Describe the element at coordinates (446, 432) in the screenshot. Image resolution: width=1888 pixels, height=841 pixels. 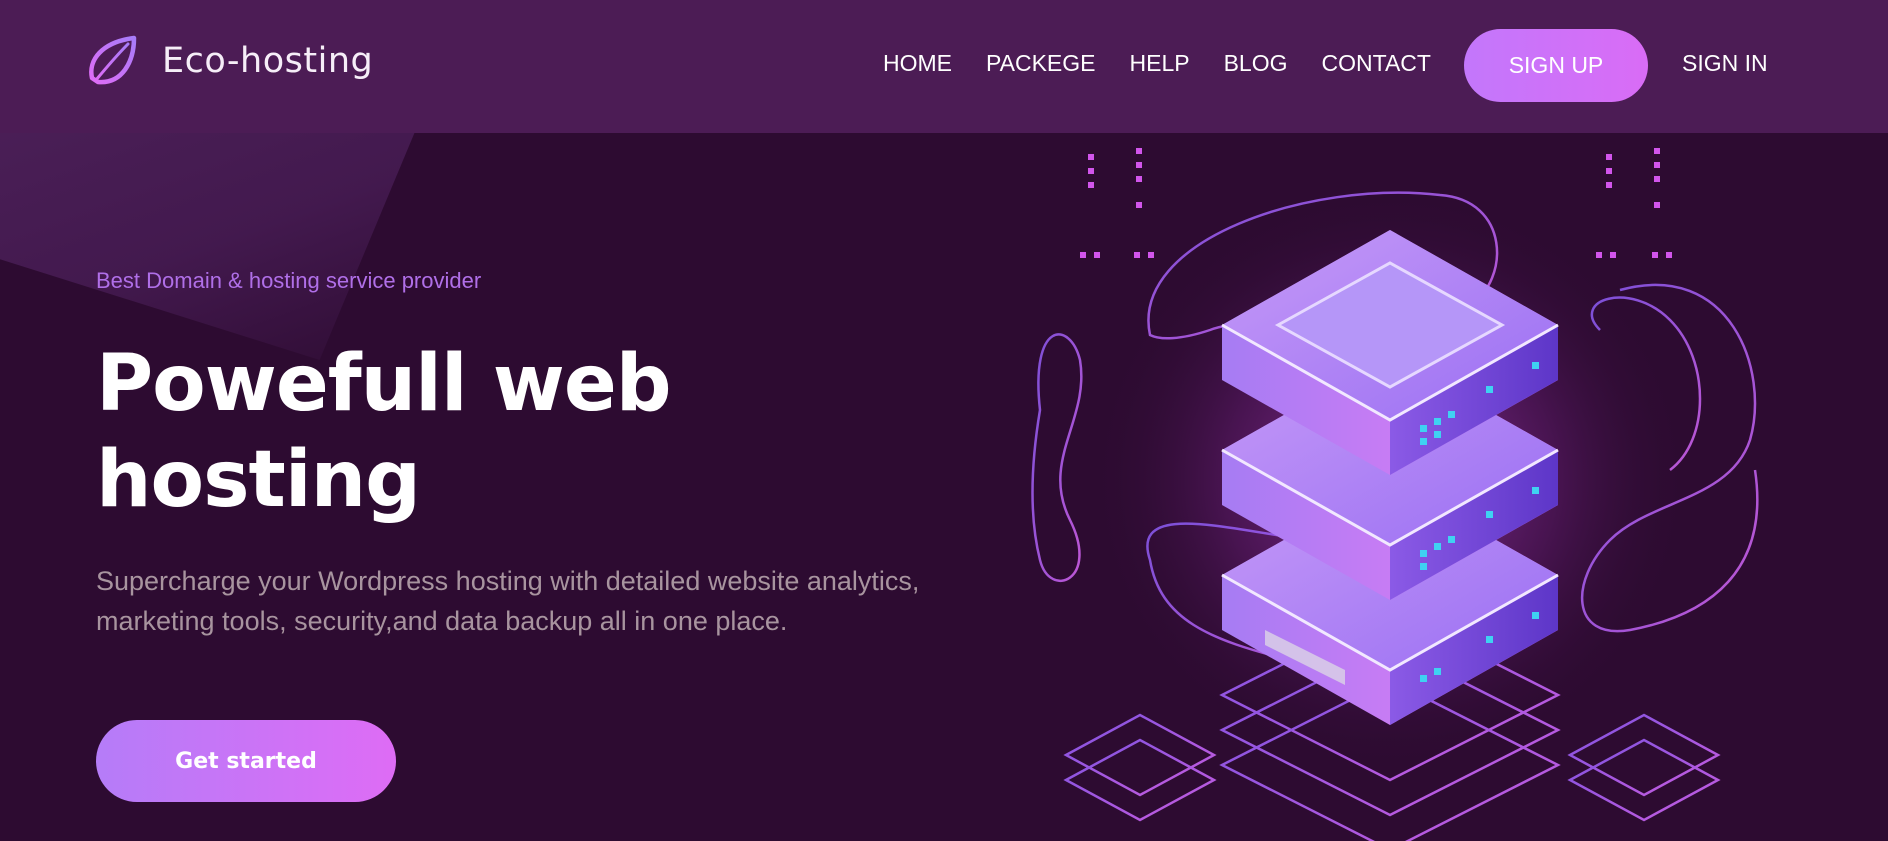
I see `hero-title: Powefull web hosting` at that location.